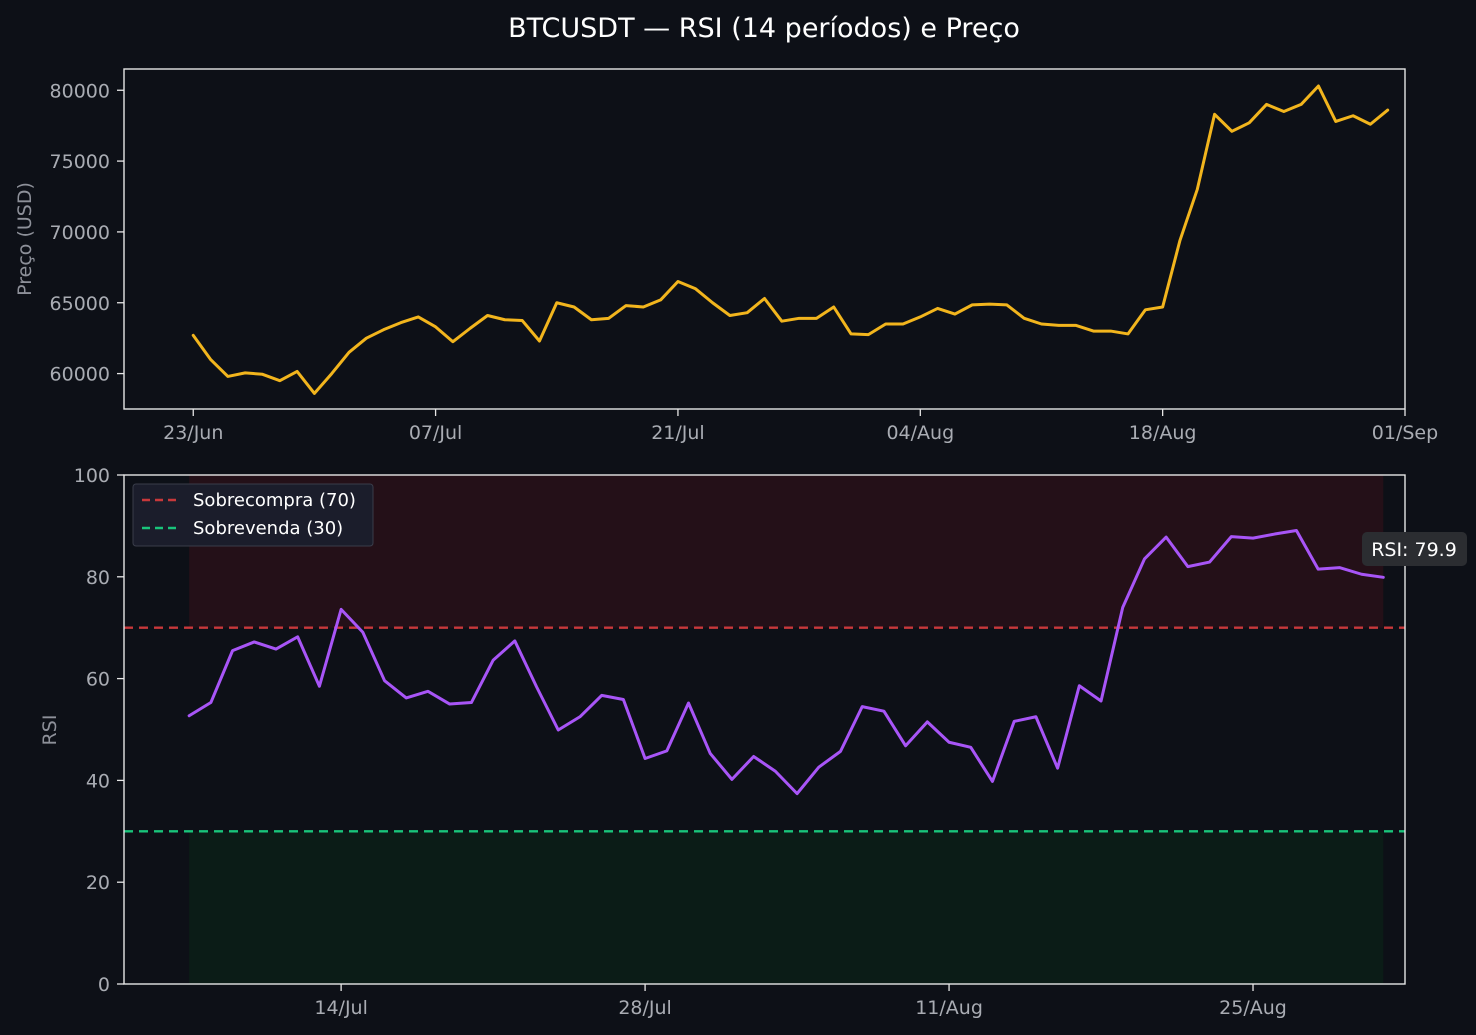 The width and height of the screenshot is (1476, 1035). Describe the element at coordinates (80, 233) in the screenshot. I see `price-y-tick-label: 70000` at that location.